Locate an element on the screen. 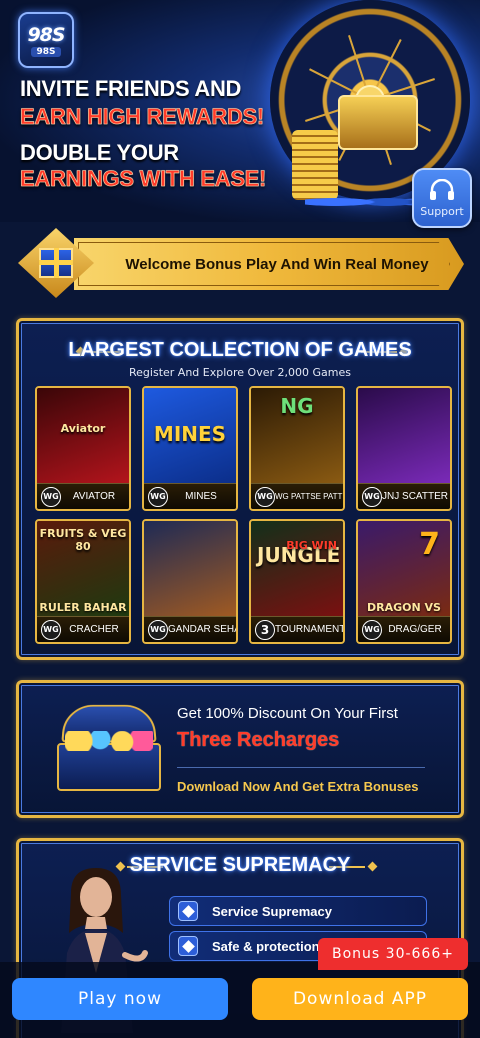  game-name: GANDAR SEHAR is located at coordinates (202, 629).